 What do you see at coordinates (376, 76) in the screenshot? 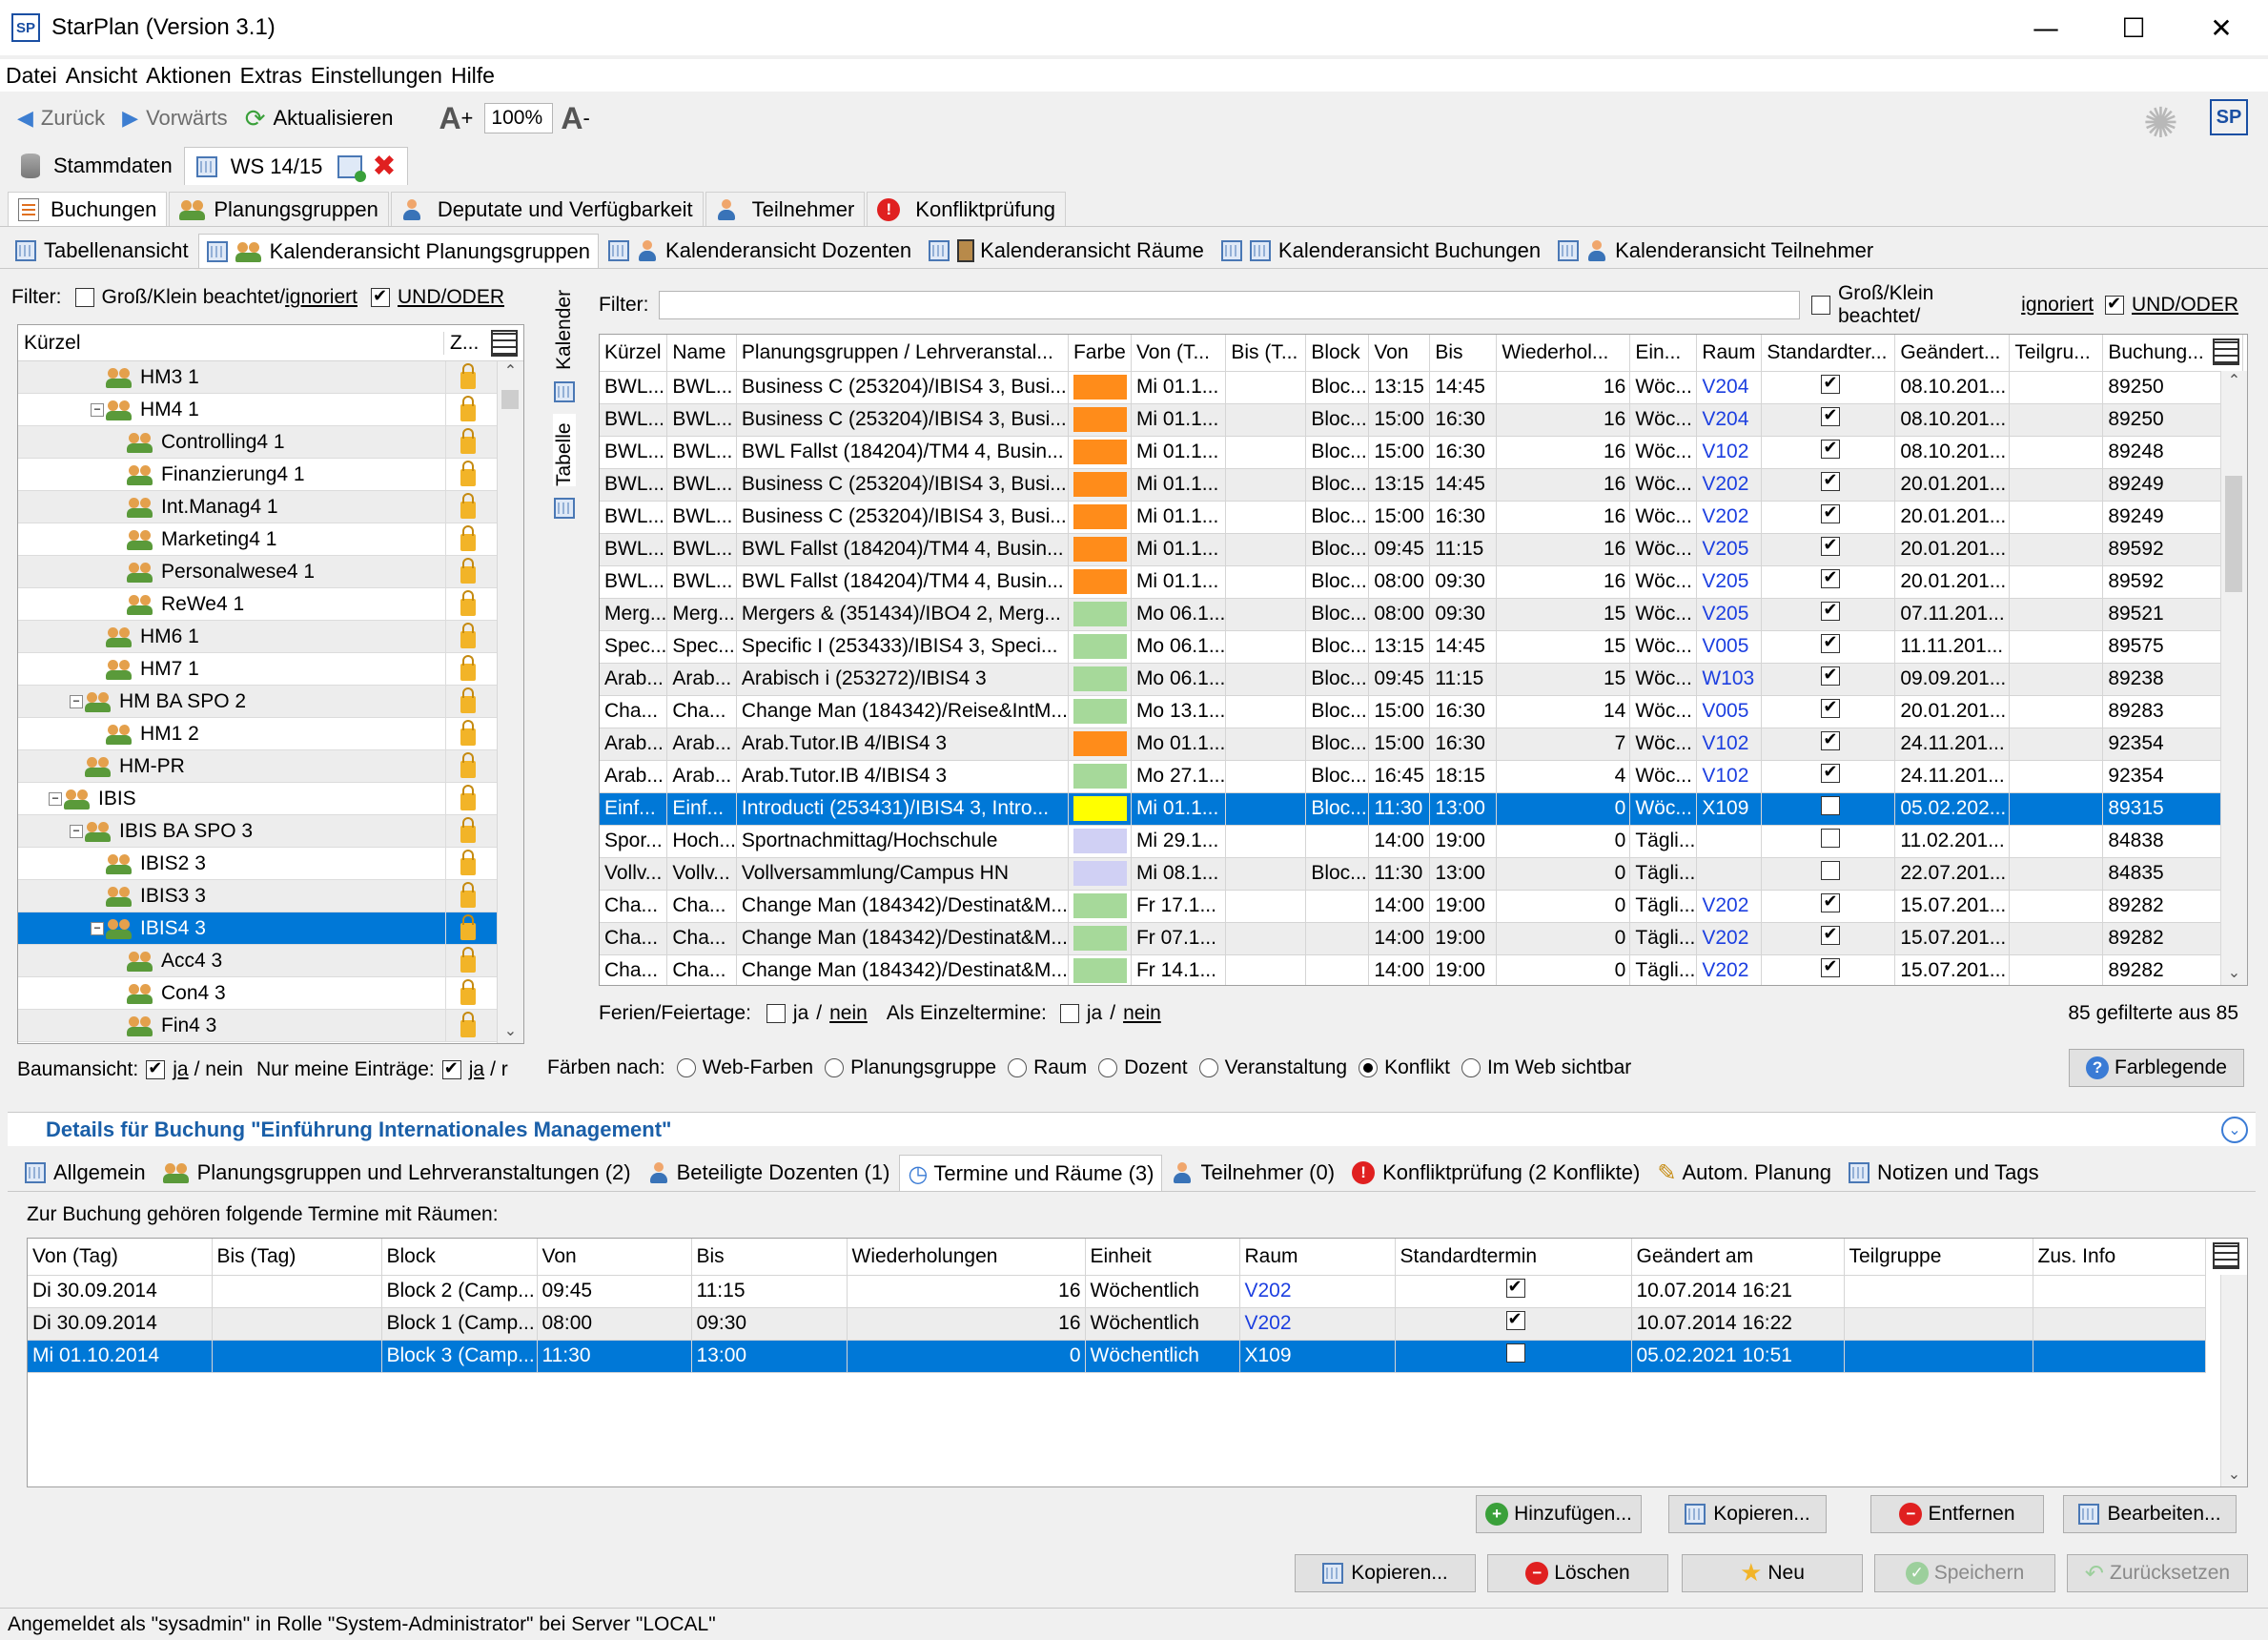
I see `menu-einstellungen: Einstellungen` at bounding box center [376, 76].